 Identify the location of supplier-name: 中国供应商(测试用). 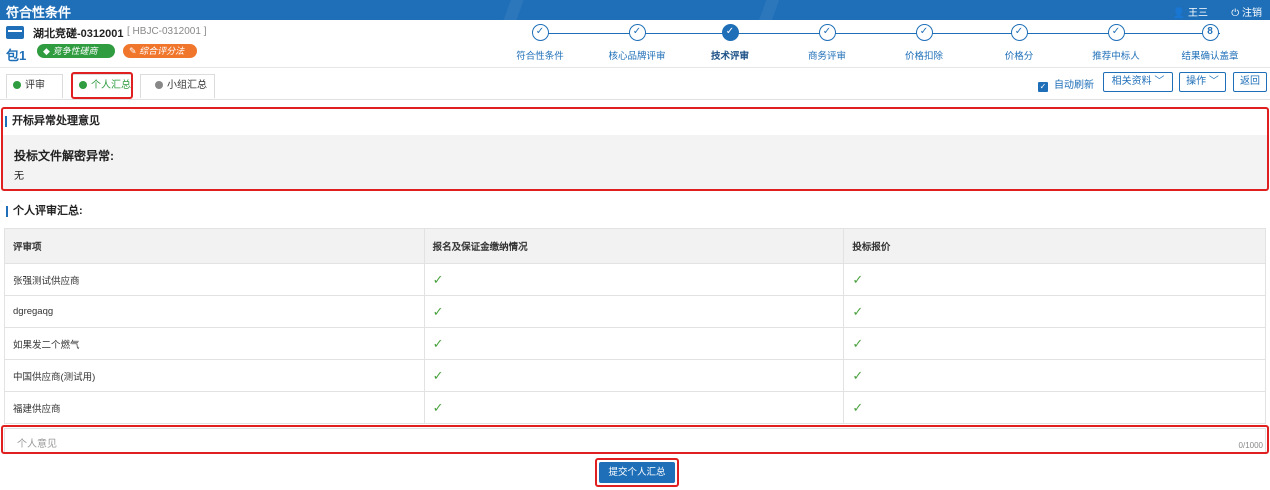
(214, 375).